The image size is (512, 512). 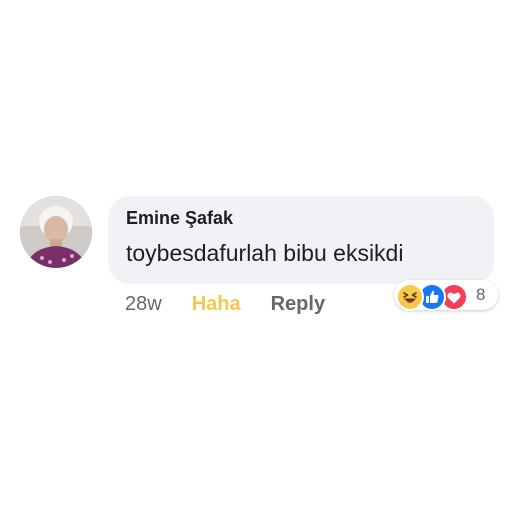 I want to click on haha-reaction-button: Haha, so click(x=216, y=304).